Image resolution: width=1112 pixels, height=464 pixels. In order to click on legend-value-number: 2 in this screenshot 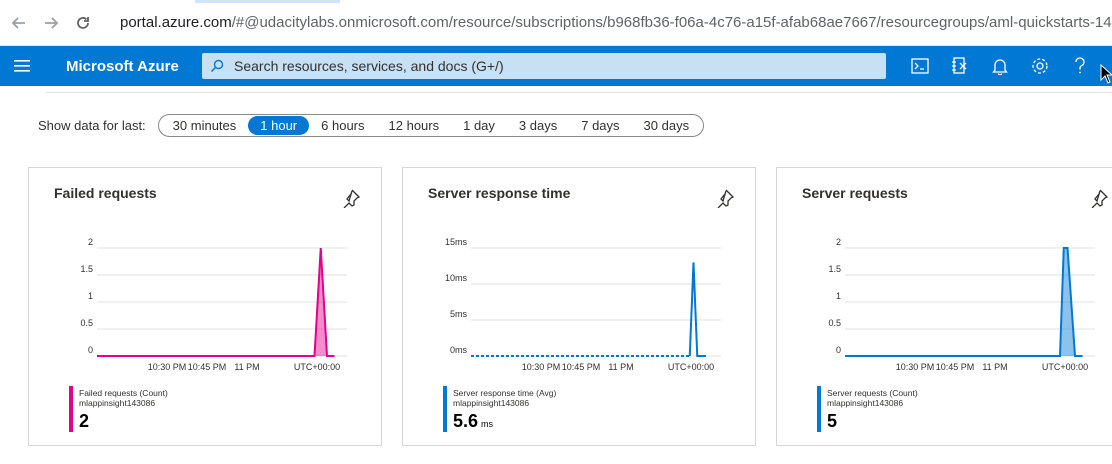, I will do `click(84, 421)`.